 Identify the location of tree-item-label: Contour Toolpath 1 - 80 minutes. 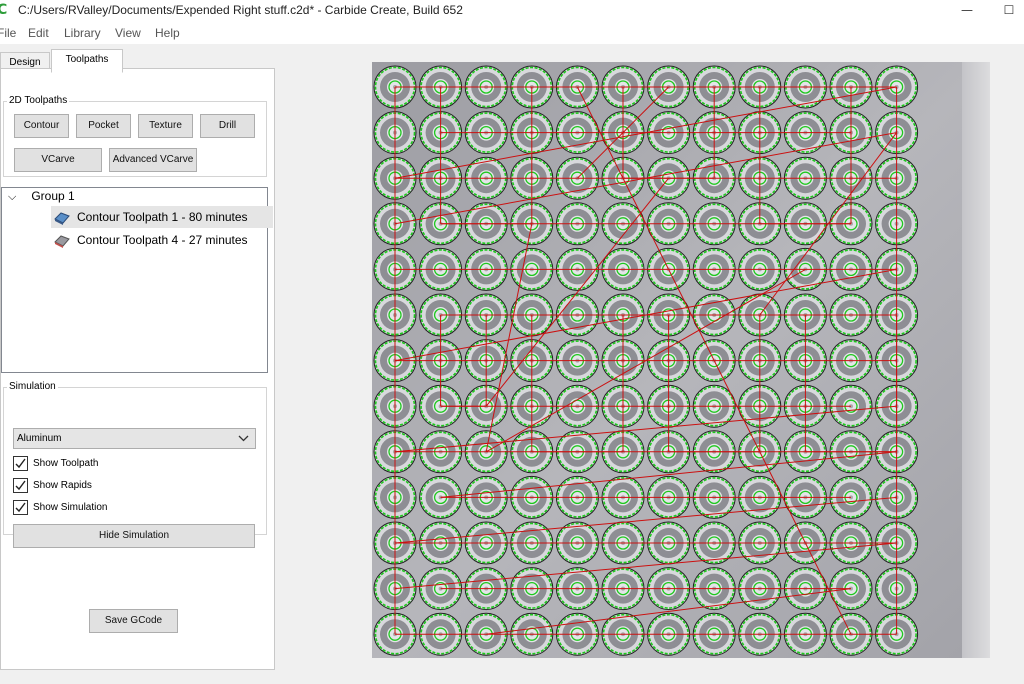
(162, 217).